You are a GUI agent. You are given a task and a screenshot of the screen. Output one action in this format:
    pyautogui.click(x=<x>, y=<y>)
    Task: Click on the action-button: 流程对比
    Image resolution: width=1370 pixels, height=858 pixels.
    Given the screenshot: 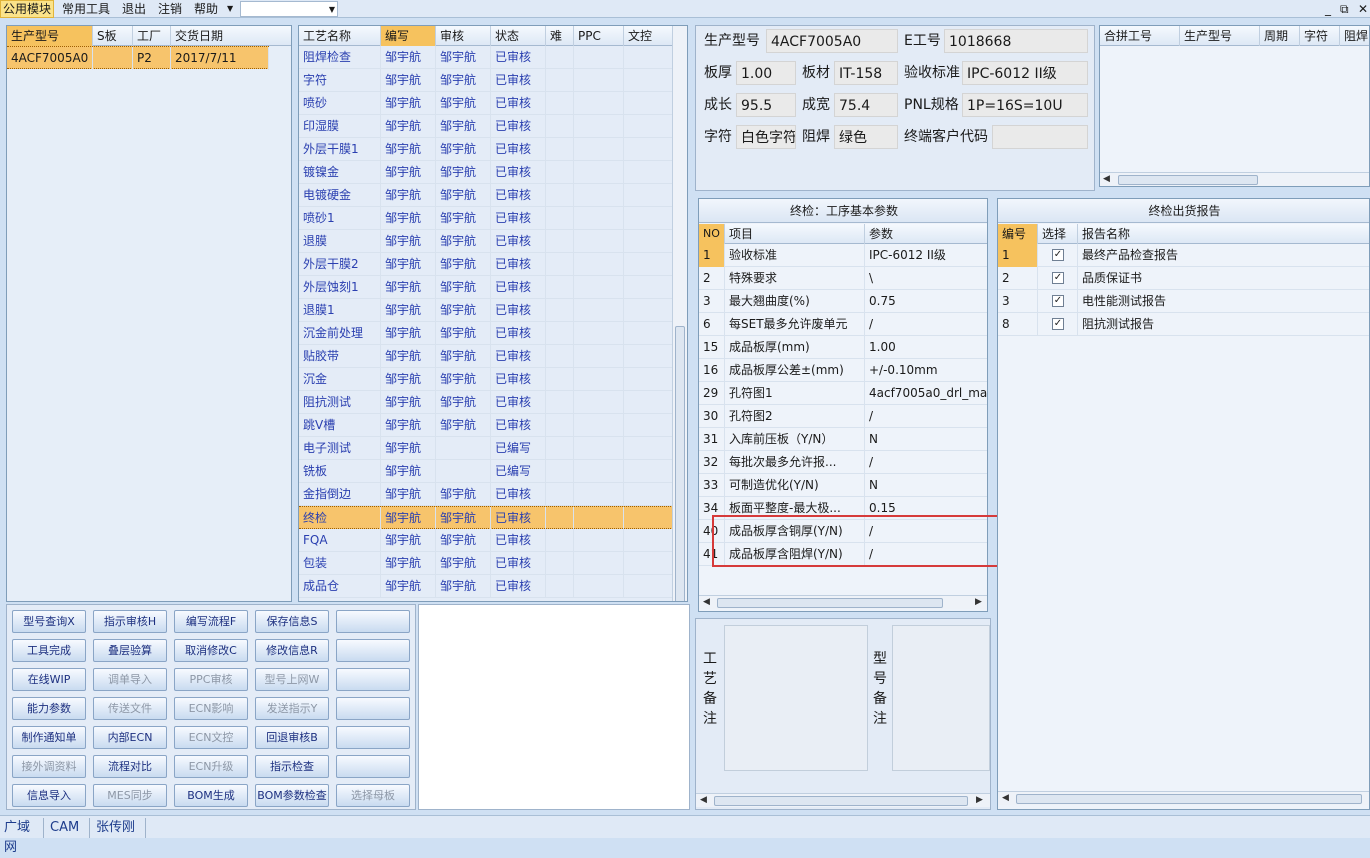 What is the action you would take?
    pyautogui.click(x=130, y=766)
    